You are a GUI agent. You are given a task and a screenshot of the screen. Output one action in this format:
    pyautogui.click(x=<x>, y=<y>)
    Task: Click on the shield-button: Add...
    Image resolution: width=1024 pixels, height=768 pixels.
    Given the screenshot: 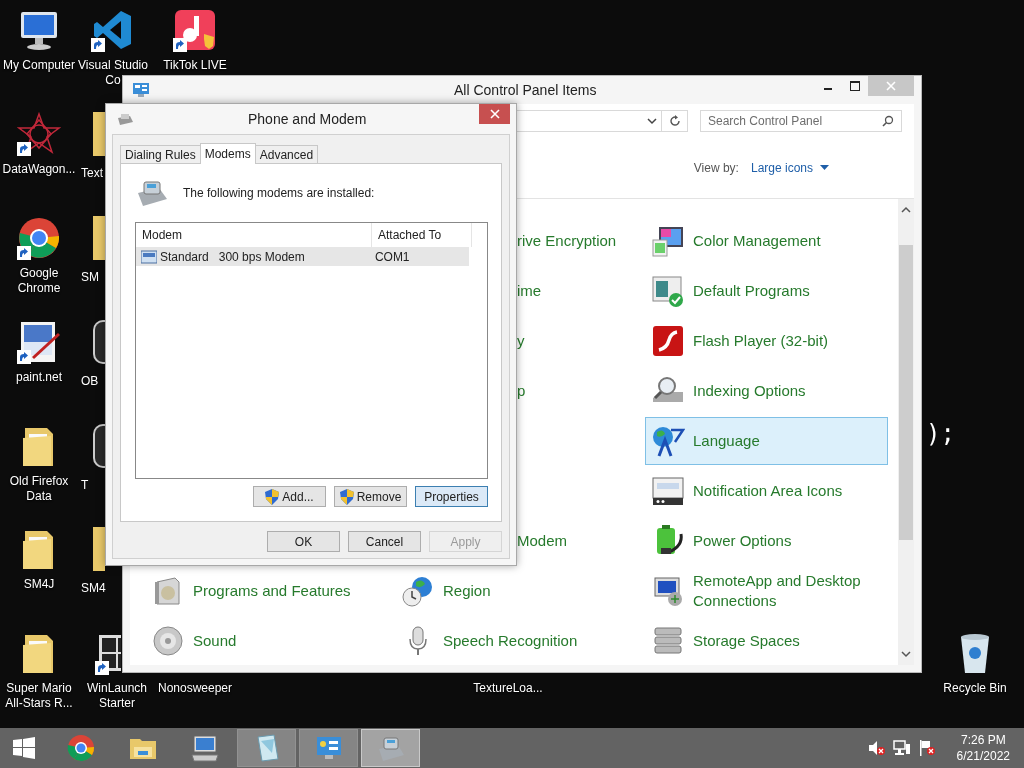 What is the action you would take?
    pyautogui.click(x=289, y=496)
    